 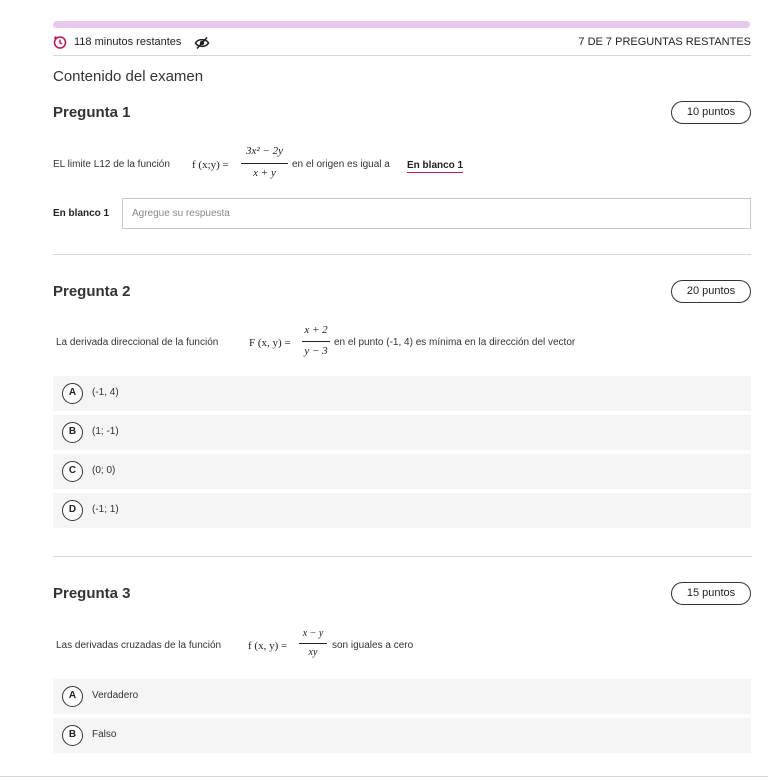 What do you see at coordinates (111, 164) in the screenshot?
I see `question-1-text: EL limite L12 de la función` at bounding box center [111, 164].